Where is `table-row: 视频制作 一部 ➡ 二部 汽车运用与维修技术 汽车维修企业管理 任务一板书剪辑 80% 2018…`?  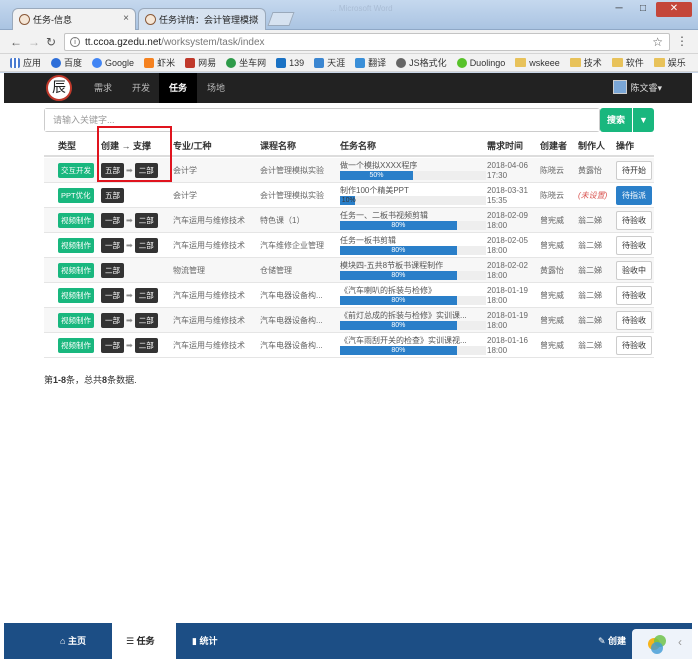
table-row: 视频制作 一部 ➡ 二部 汽车运用与维修技术 汽车维修企业管理 任务一板书剪辑 80% 2018… is located at coordinates (349, 245).